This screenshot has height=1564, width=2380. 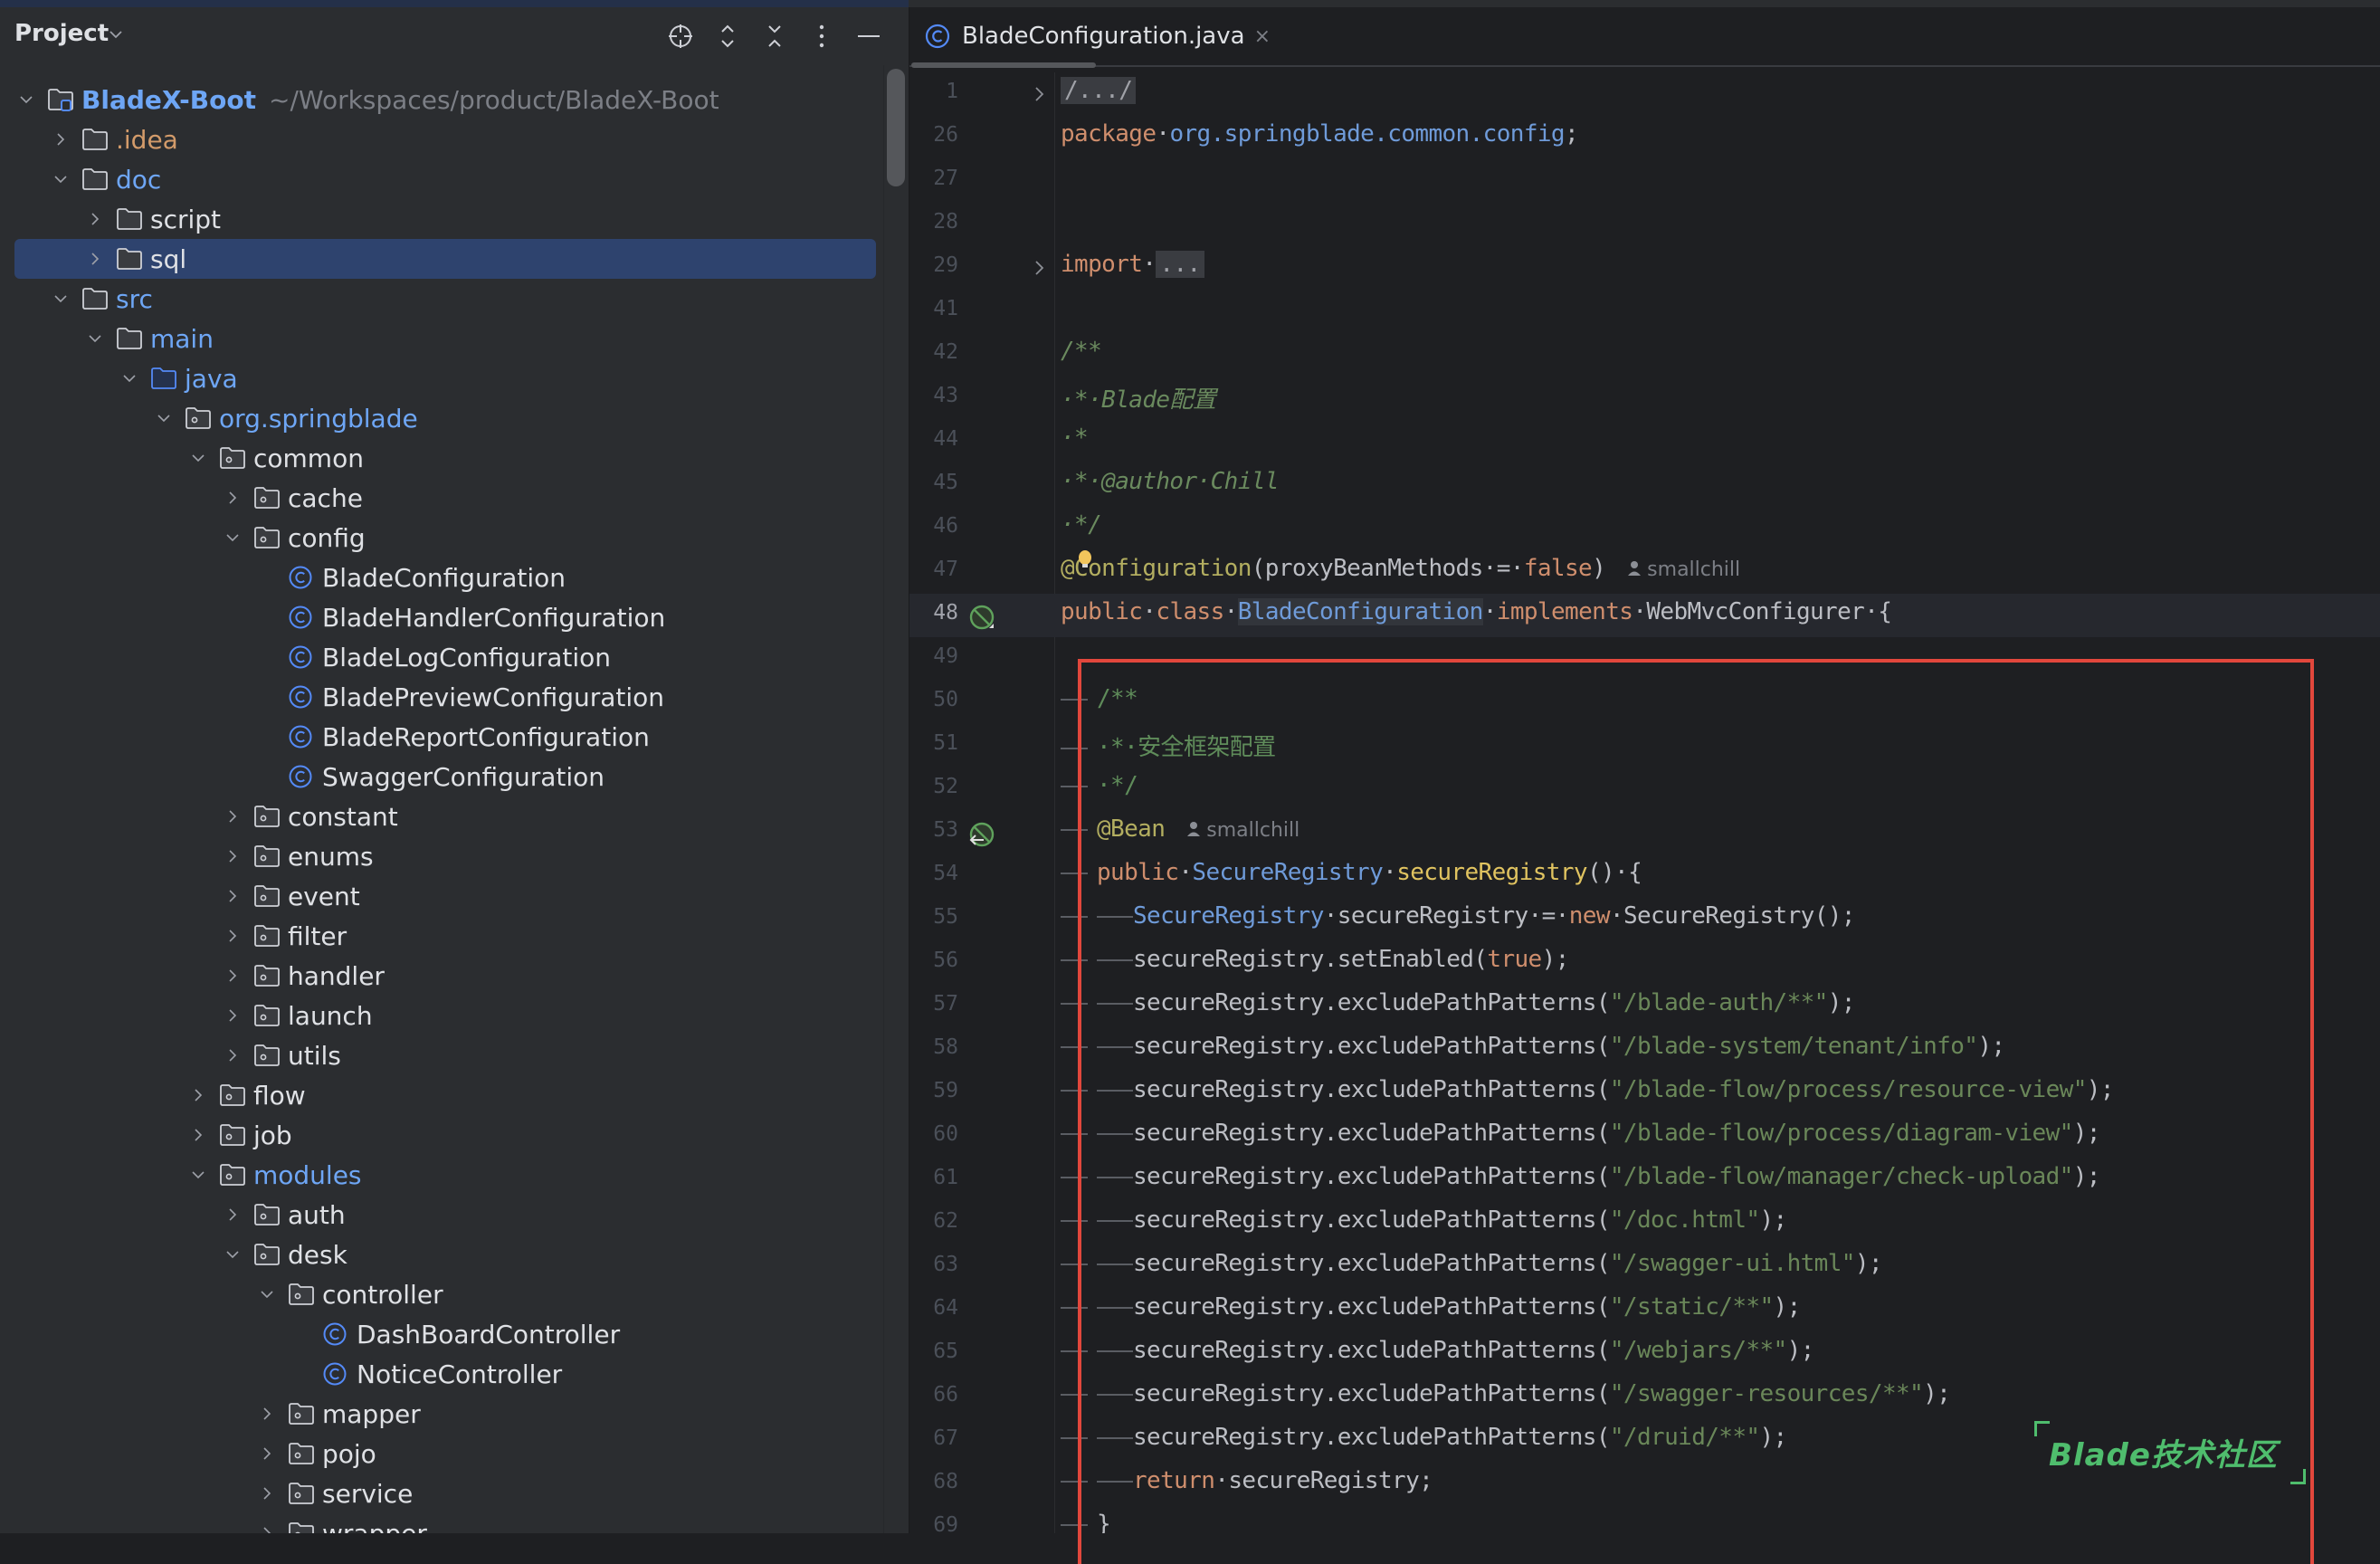 I want to click on line-number: 54, so click(x=934, y=873).